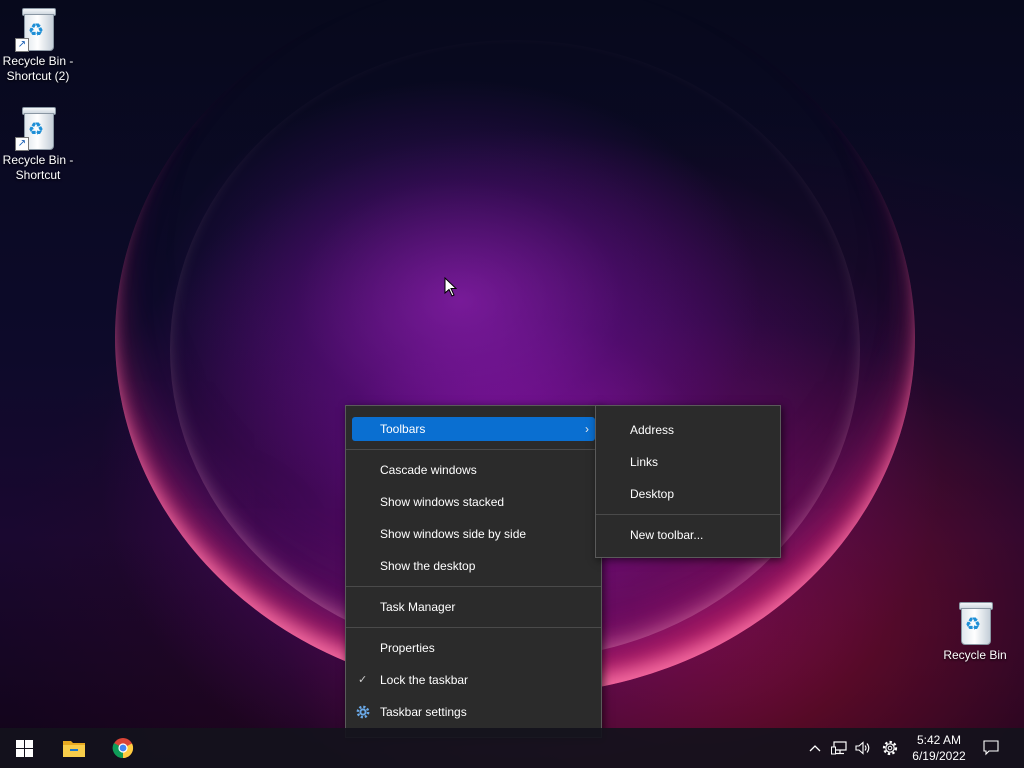  I want to click on chevron-right-icon: ›, so click(587, 429).